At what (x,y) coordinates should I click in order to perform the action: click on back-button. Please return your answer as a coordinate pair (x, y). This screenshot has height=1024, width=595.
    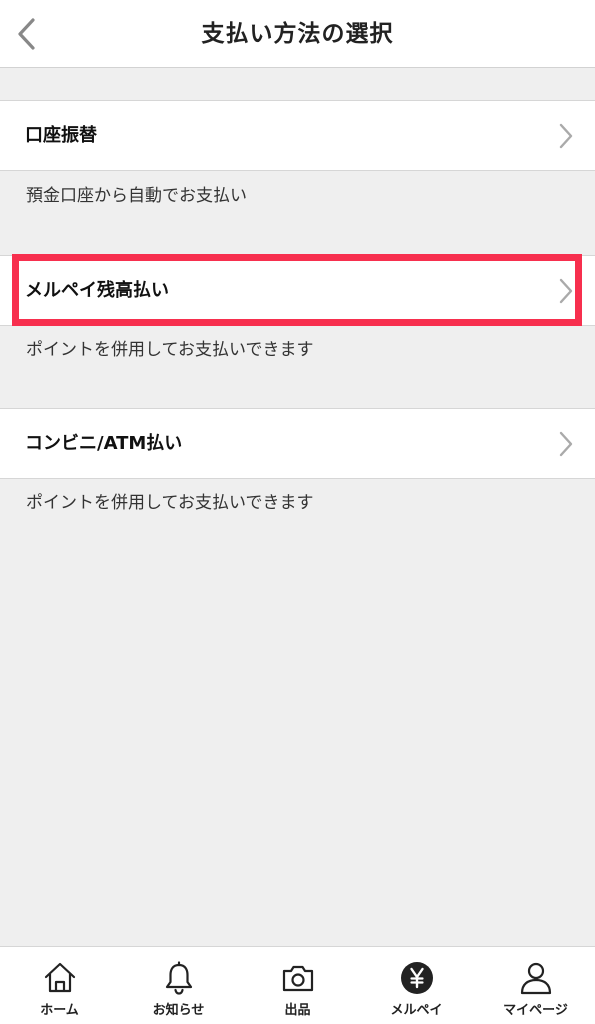
    Looking at the image, I should click on (26, 34).